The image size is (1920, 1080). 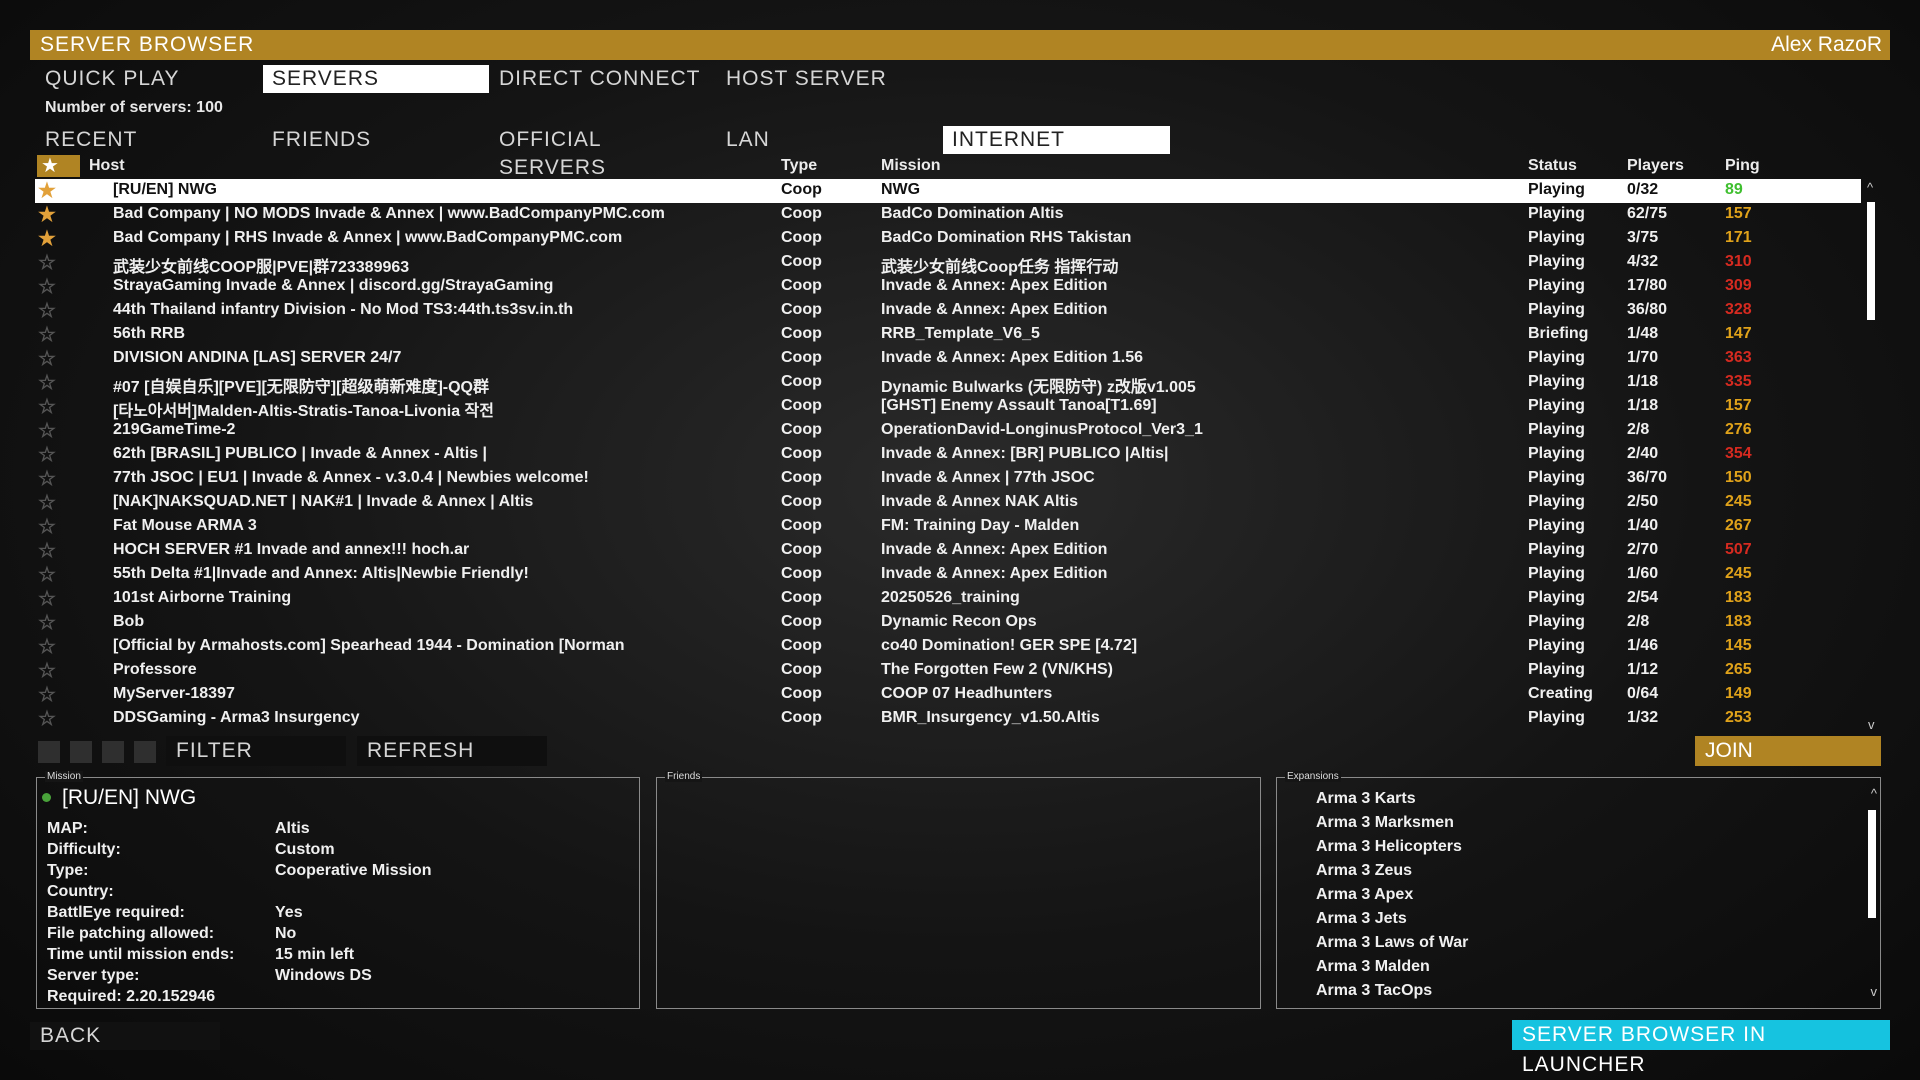 What do you see at coordinates (107, 167) in the screenshot?
I see `column-host: Host` at bounding box center [107, 167].